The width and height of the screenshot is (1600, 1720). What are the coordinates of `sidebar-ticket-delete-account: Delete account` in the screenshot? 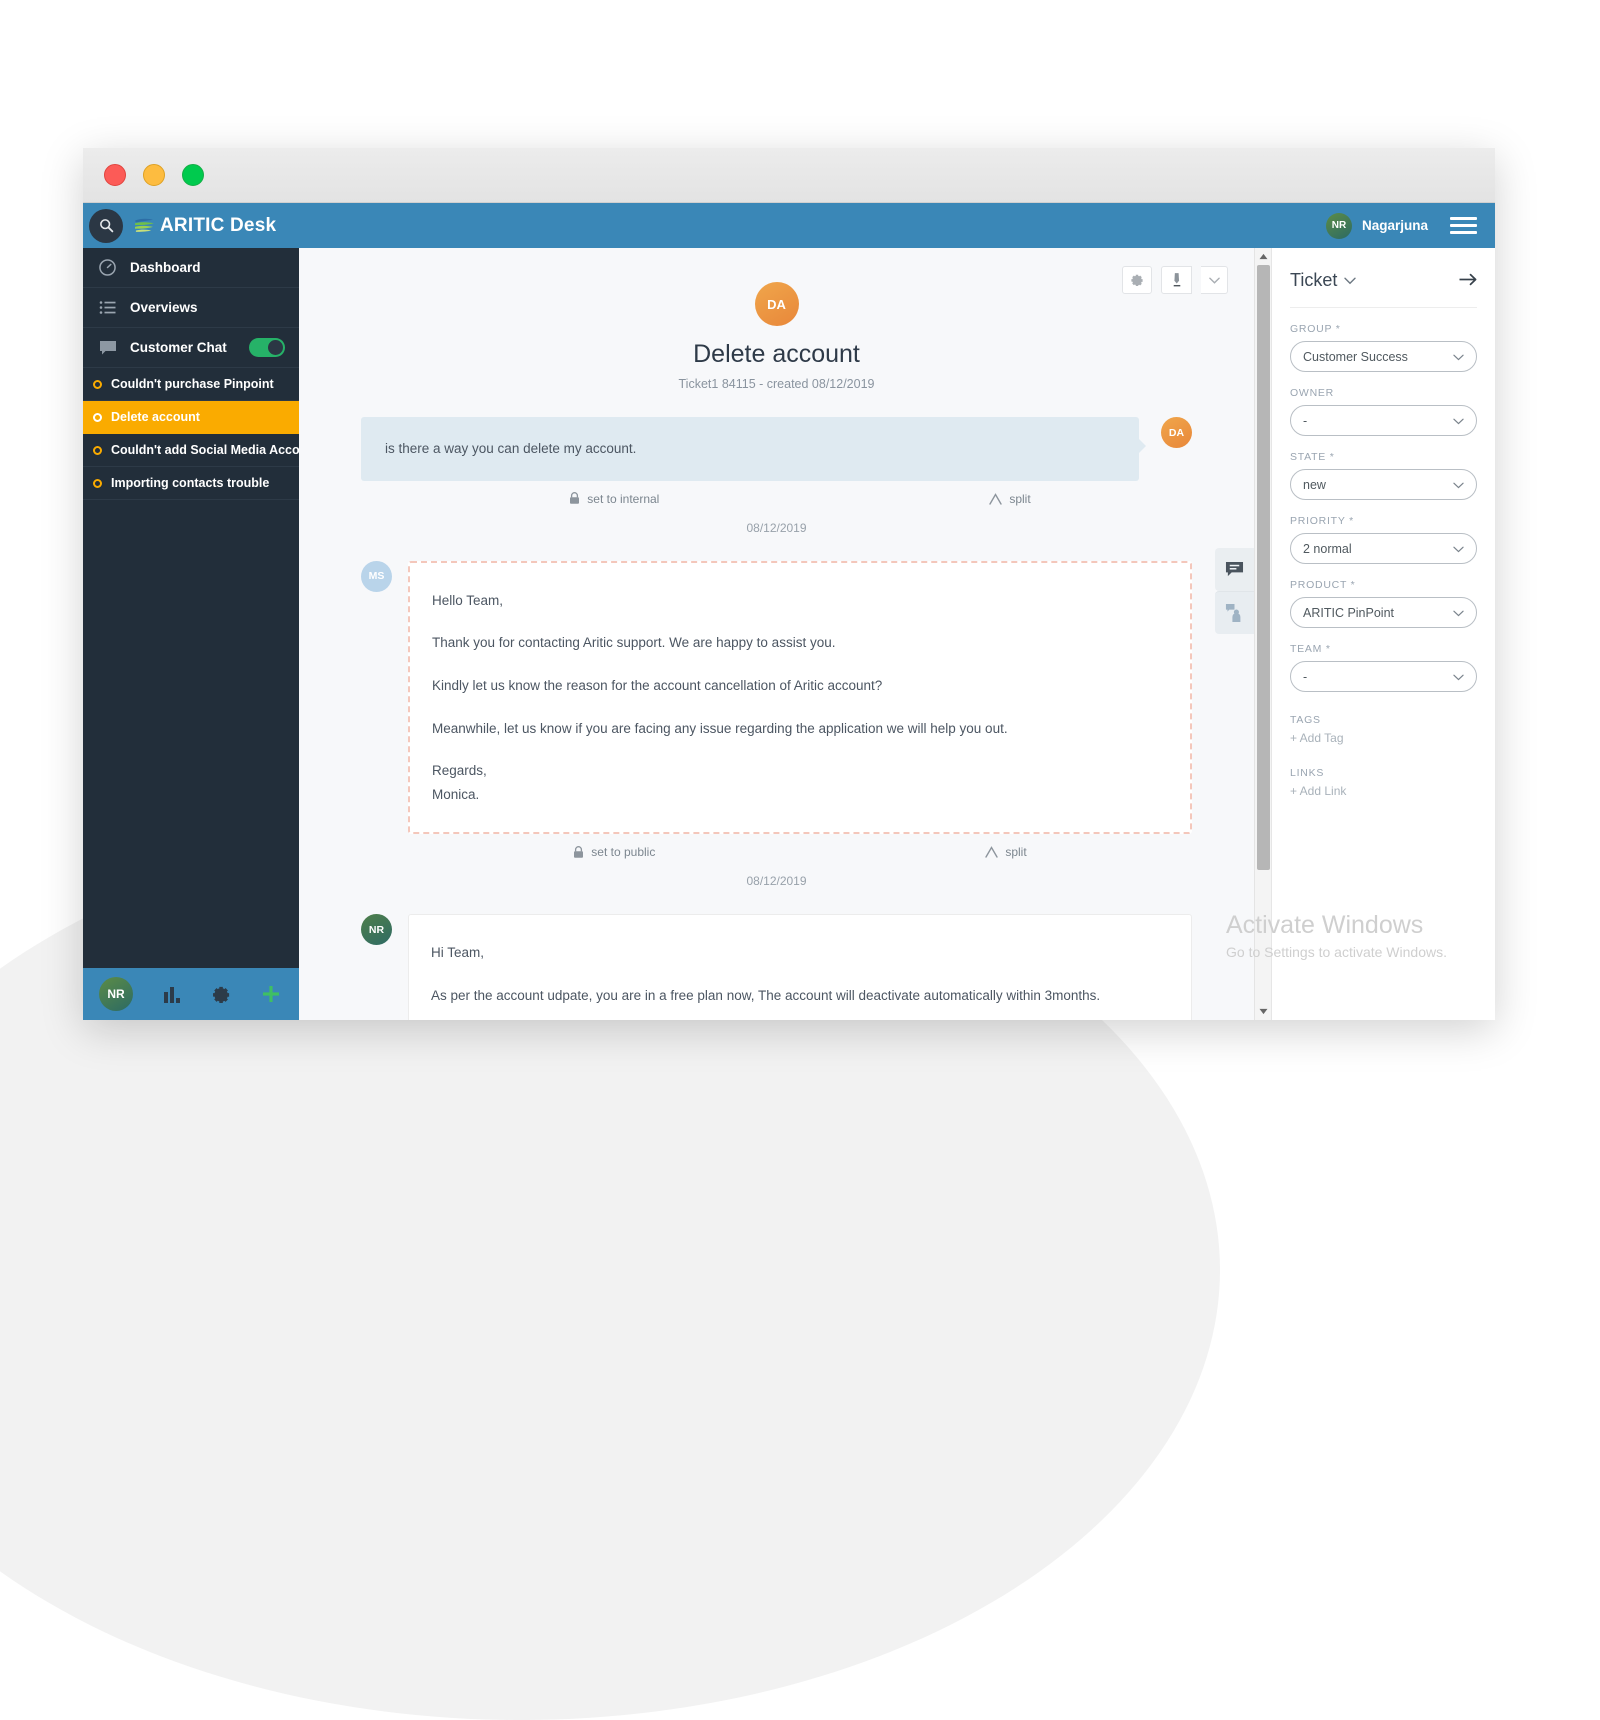 It's located at (191, 417).